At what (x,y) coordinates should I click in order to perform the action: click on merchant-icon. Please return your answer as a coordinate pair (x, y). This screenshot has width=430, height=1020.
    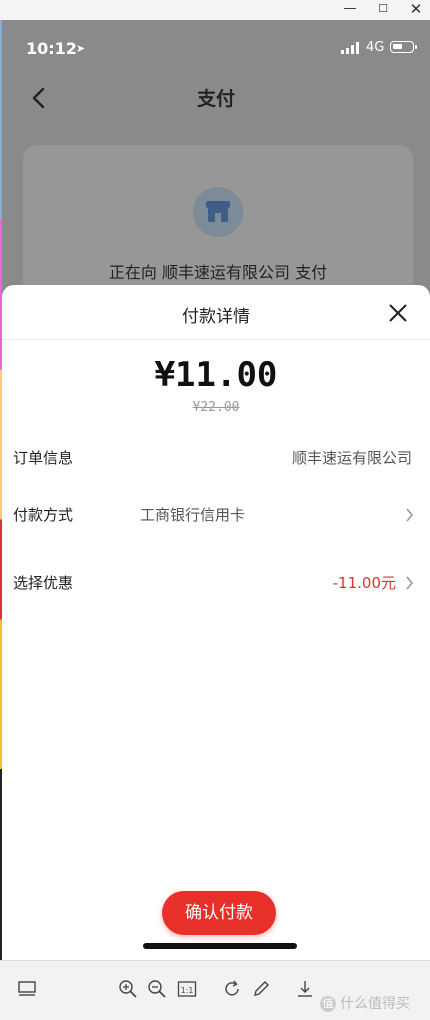
    Looking at the image, I should click on (218, 212).